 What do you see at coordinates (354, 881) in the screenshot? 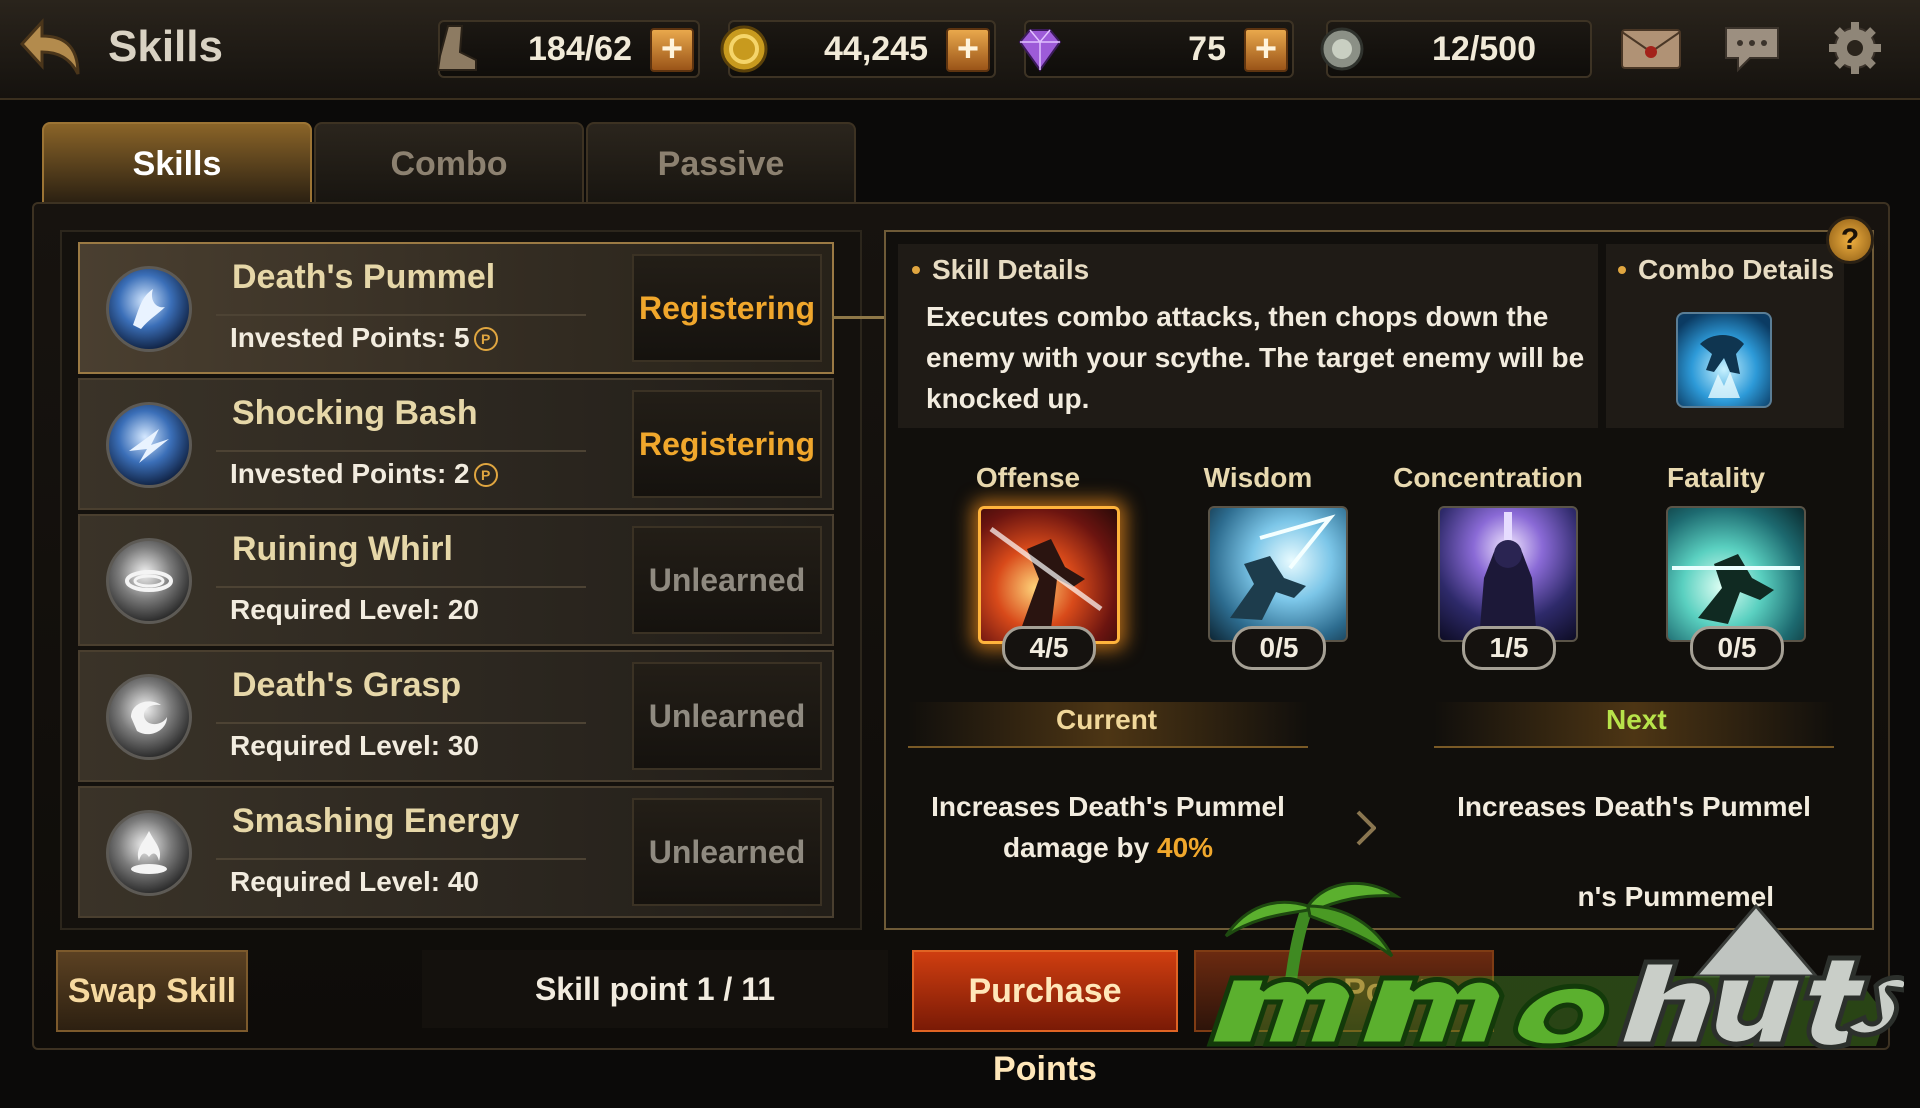
I see `skill-requirement: Required Level: 40` at bounding box center [354, 881].